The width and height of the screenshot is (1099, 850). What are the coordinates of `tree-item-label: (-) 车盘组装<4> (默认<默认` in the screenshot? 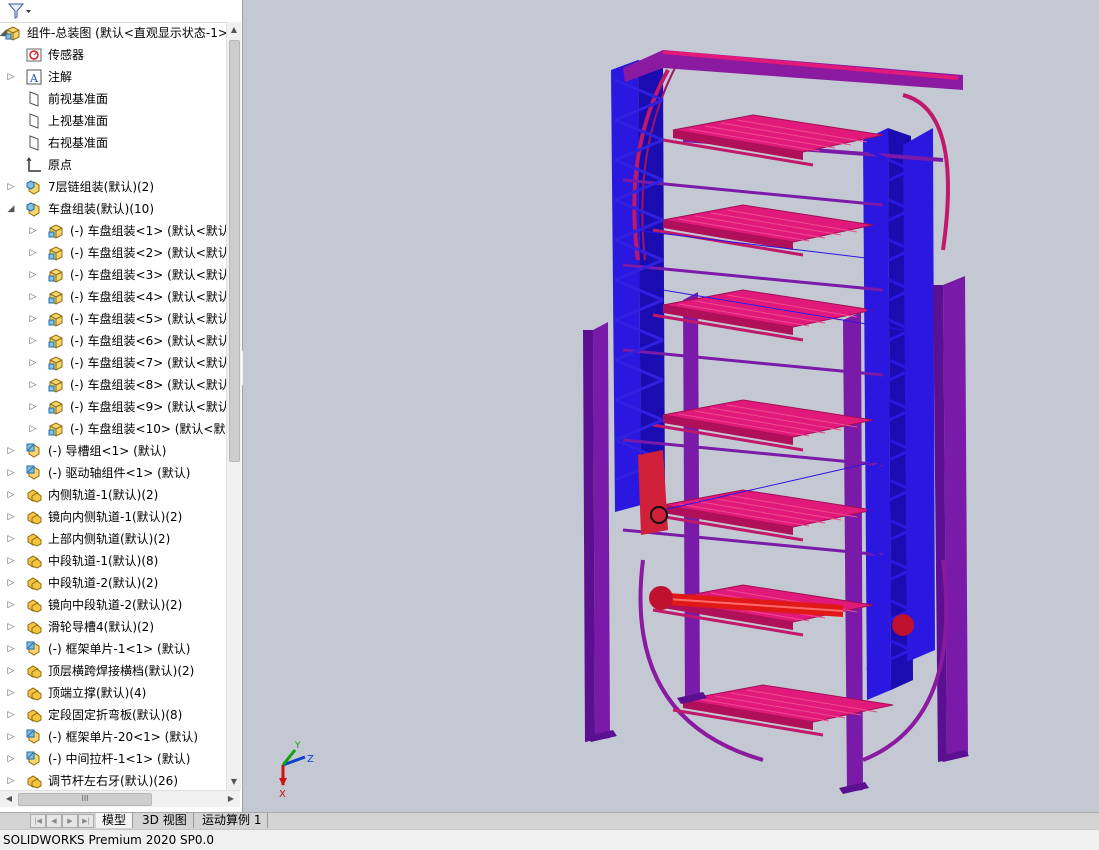 It's located at (148, 297).